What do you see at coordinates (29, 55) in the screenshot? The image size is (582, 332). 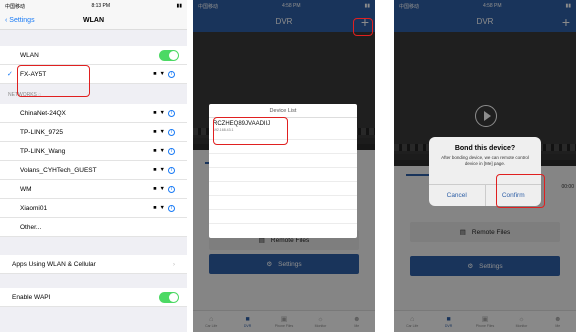 I see `wlan-label: WLAN` at bounding box center [29, 55].